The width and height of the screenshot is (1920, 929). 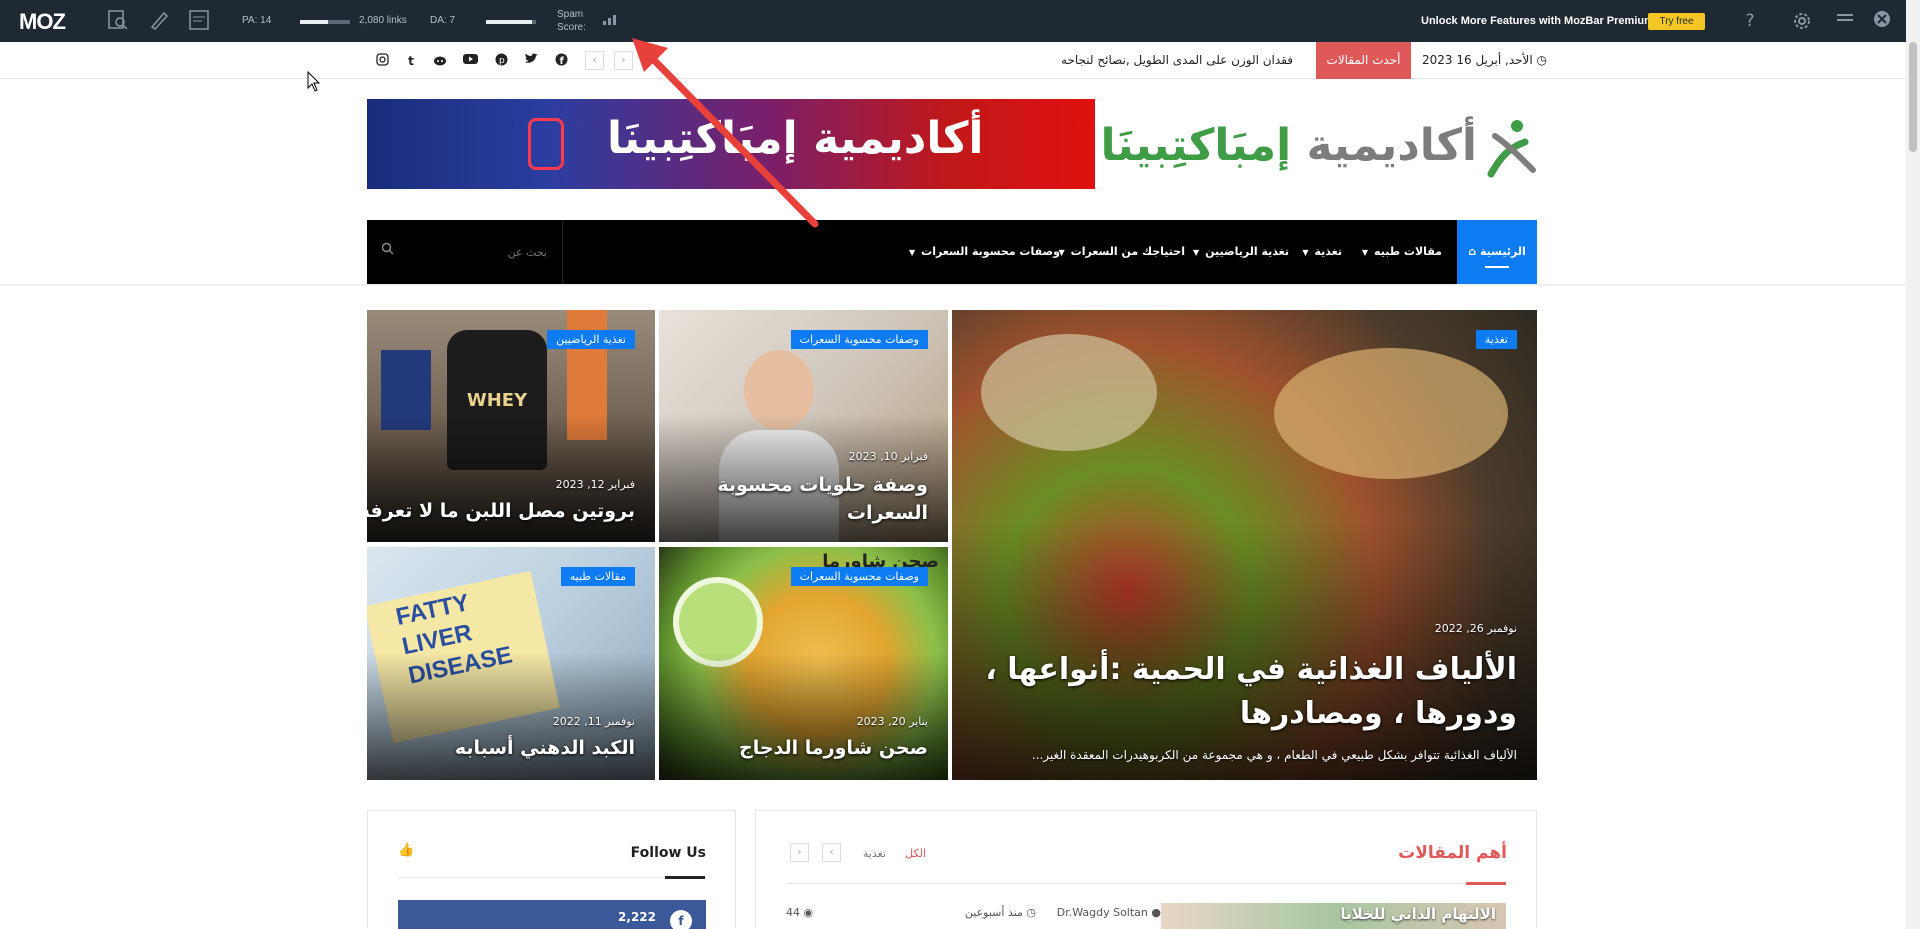 I want to click on nav-item-label: احتياجك من السعرات, so click(x=1127, y=251).